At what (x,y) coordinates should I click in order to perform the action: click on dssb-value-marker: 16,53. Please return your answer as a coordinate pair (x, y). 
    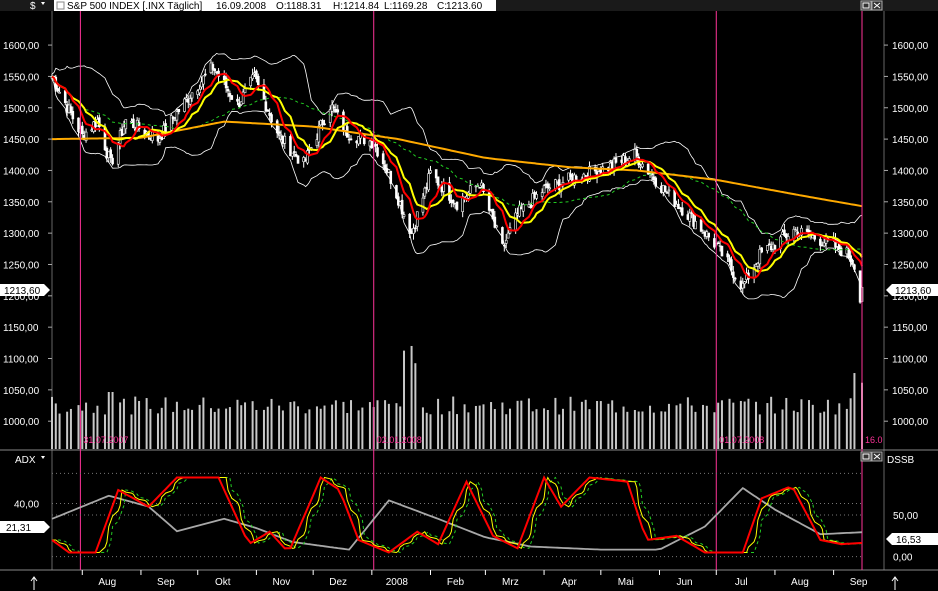
    Looking at the image, I should click on (912, 539).